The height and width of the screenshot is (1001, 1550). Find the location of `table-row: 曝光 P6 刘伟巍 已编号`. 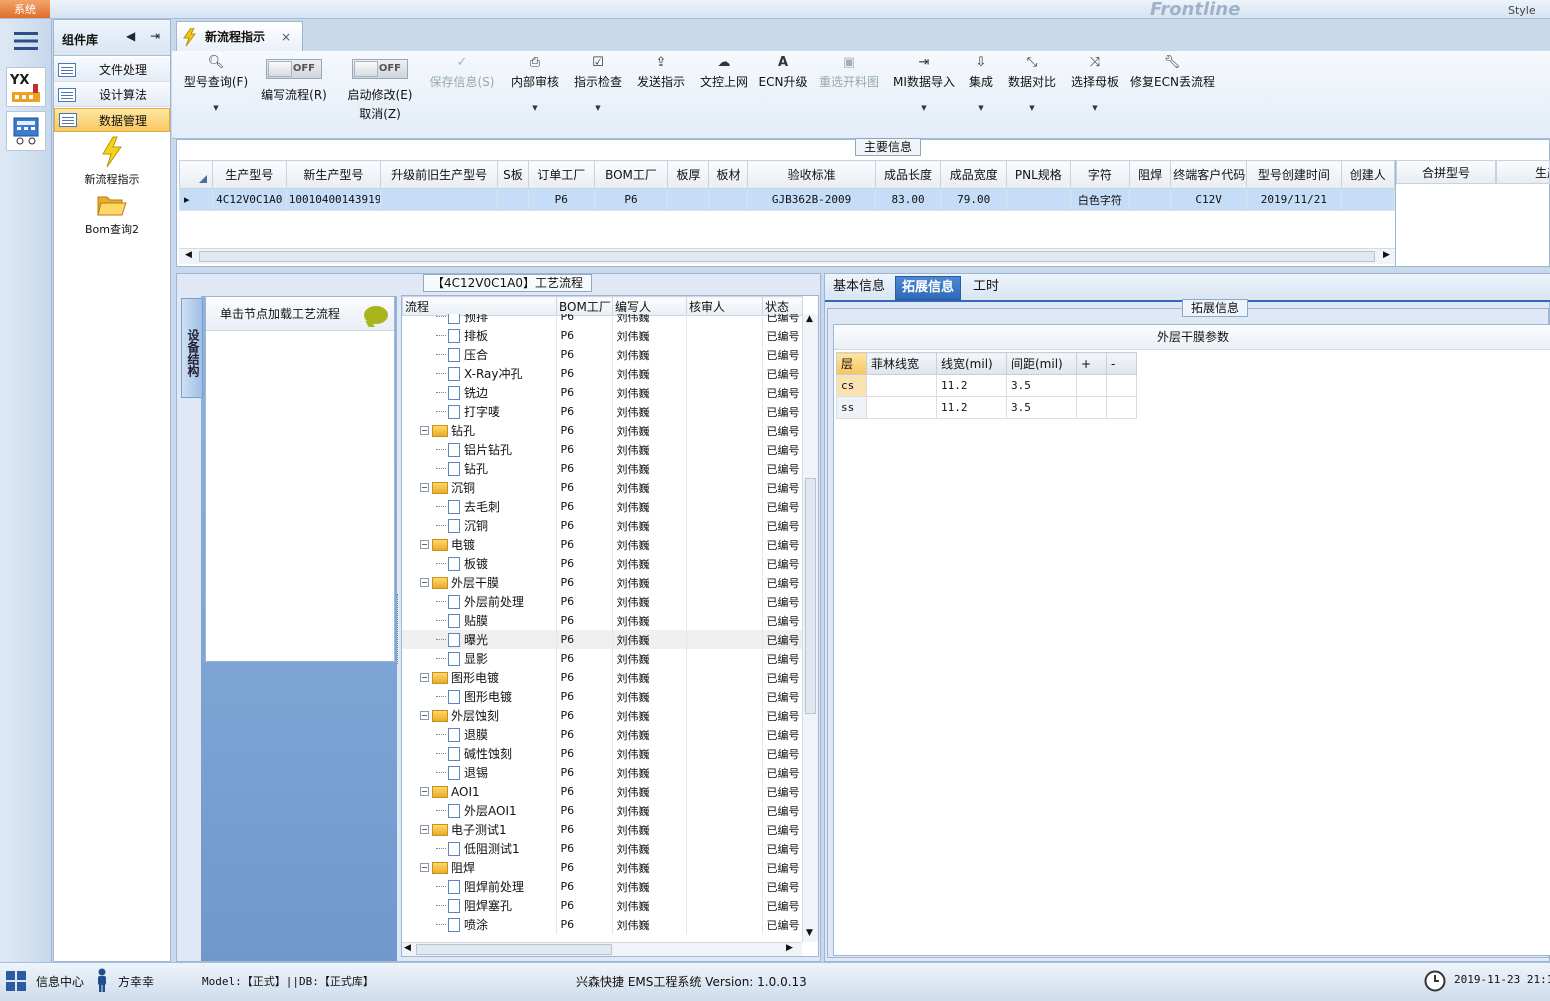

table-row: 曝光 P6 刘伟巍 已编号 is located at coordinates (602, 639).